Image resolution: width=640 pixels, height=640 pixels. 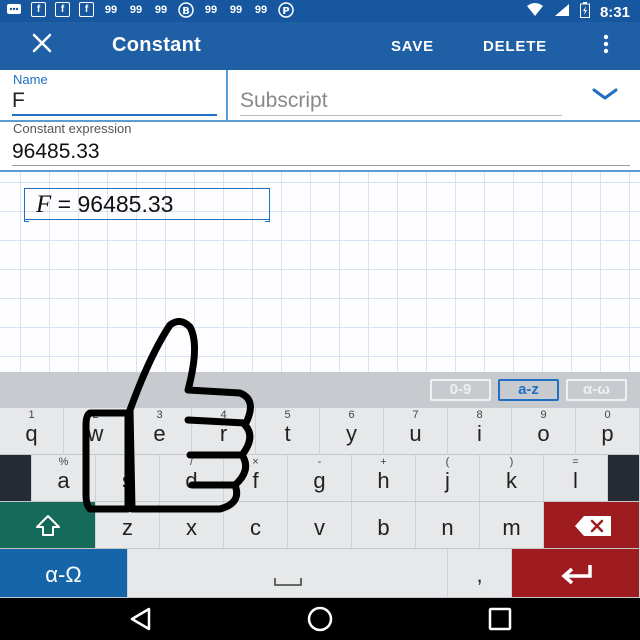 I want to click on expression-label: Constant expression, so click(x=72, y=128).